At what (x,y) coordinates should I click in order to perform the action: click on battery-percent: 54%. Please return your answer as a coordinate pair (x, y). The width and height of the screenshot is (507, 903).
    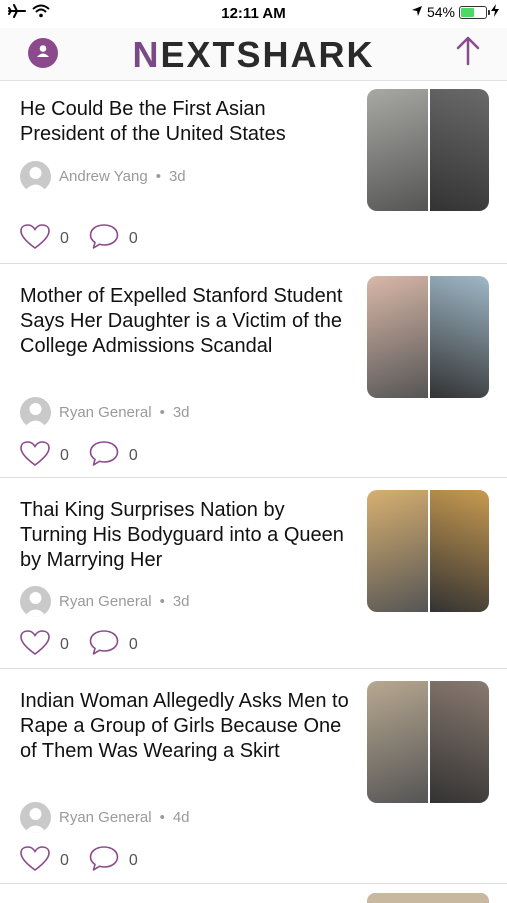
    Looking at the image, I should click on (440, 12).